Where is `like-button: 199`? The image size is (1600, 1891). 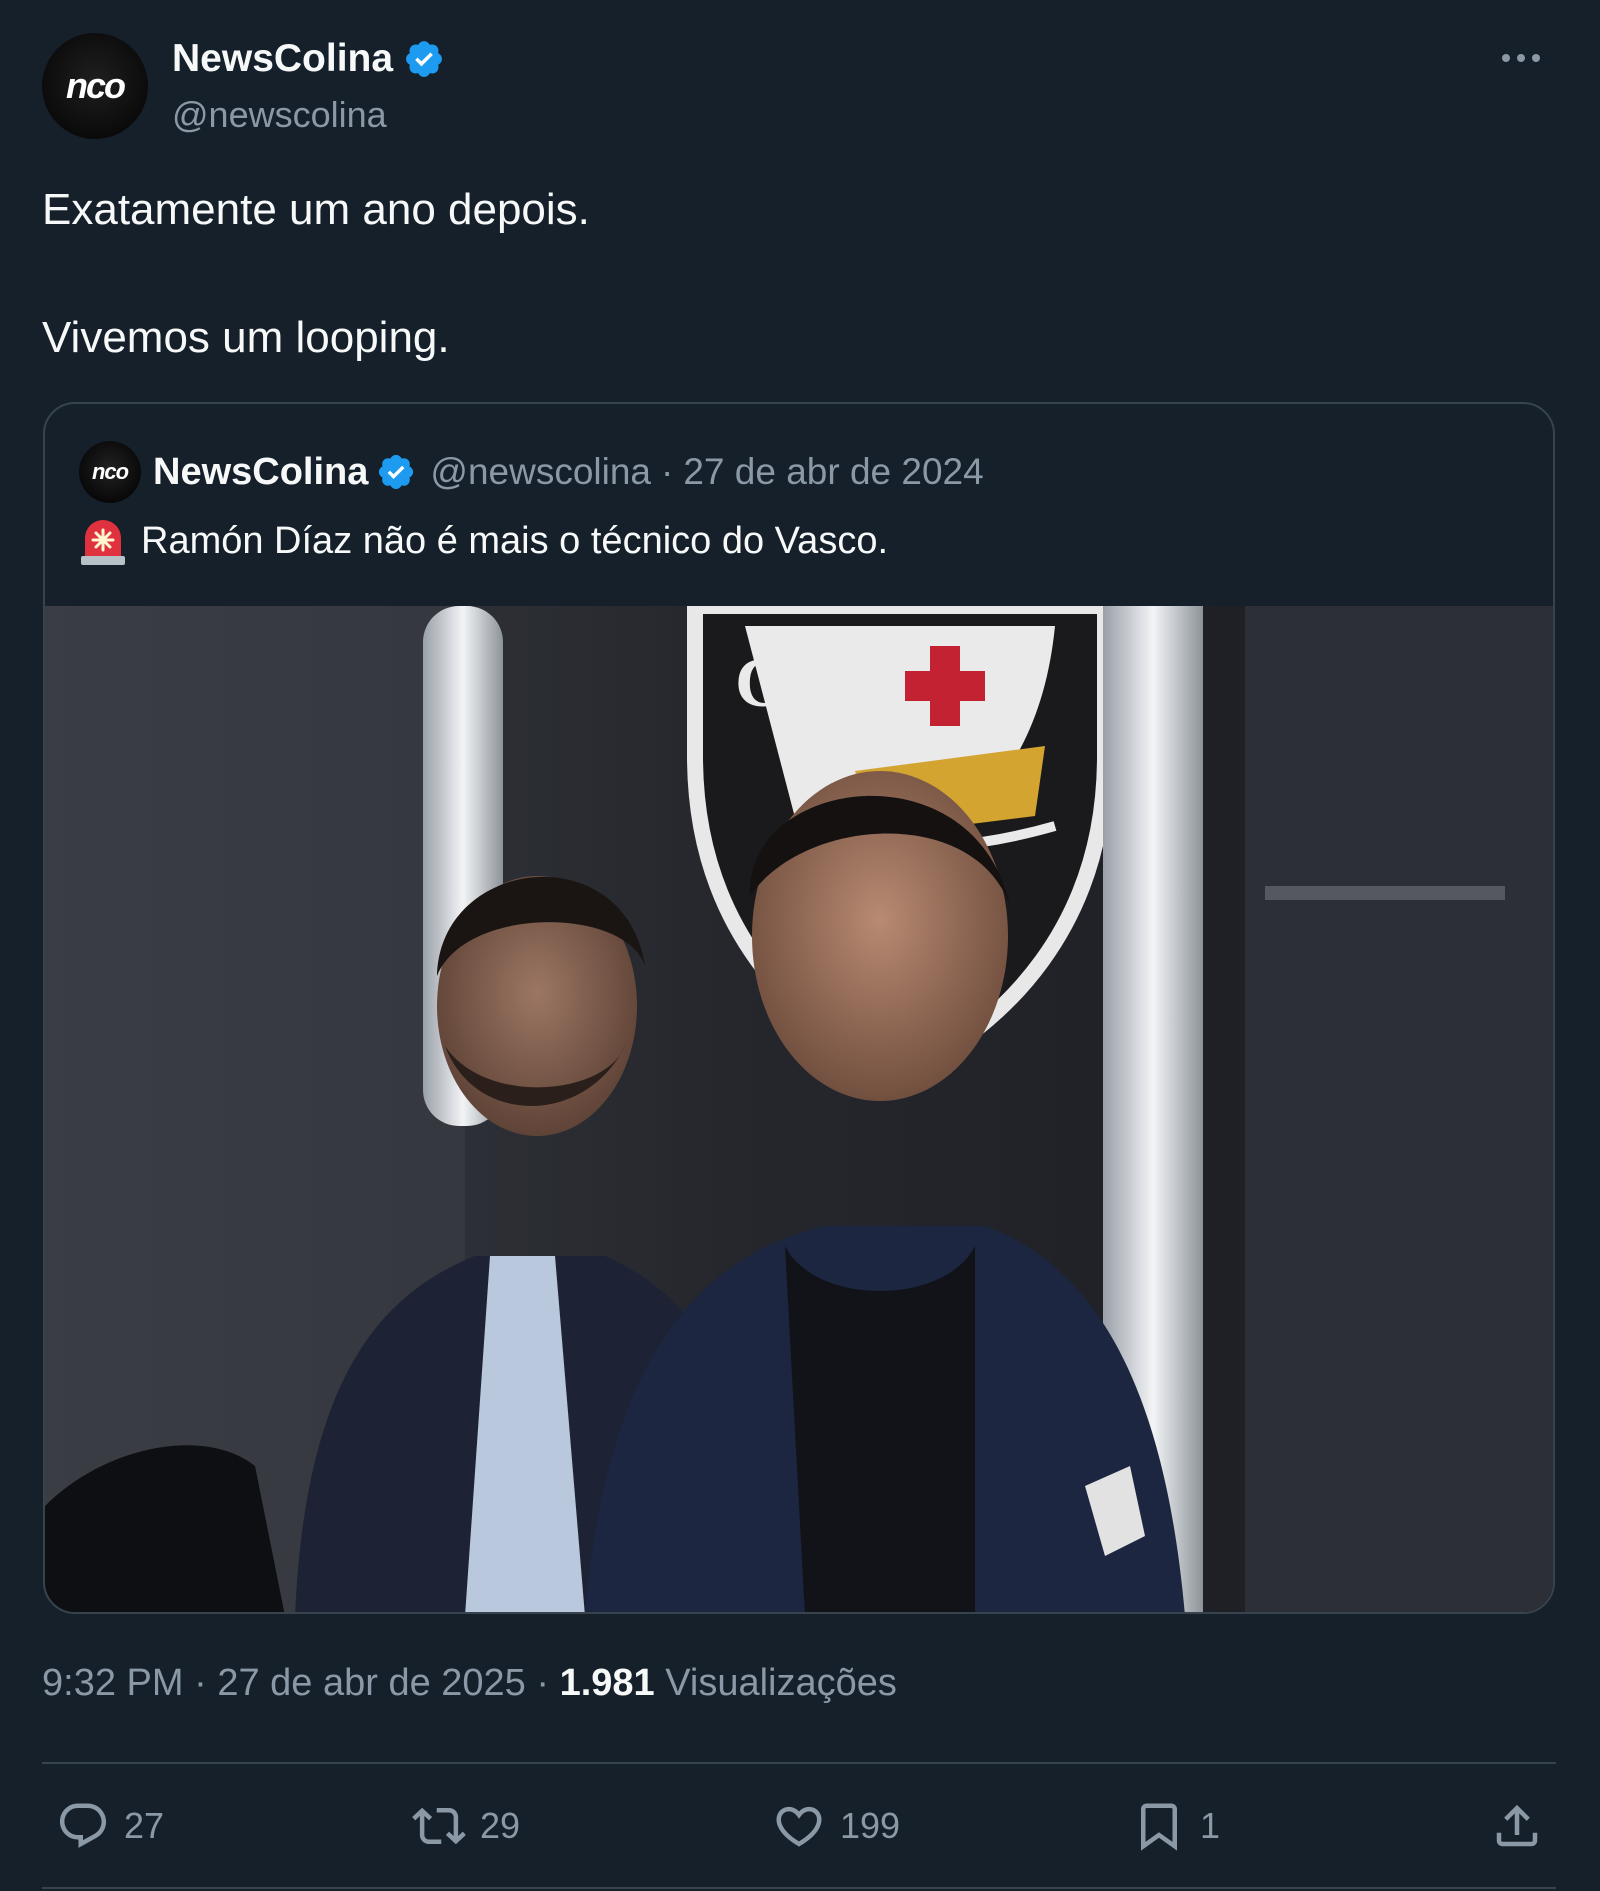
like-button: 199 is located at coordinates (836, 1826).